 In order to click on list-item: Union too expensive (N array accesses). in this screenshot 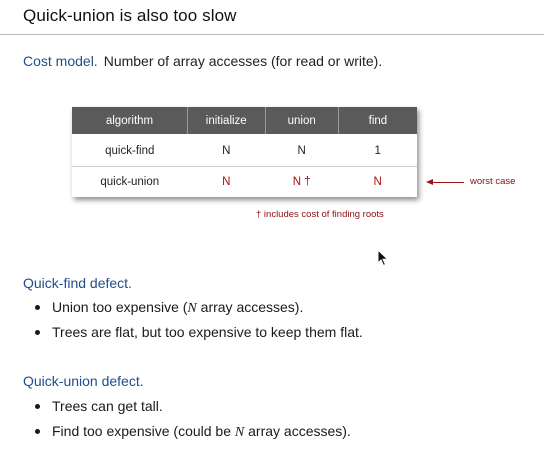, I will do `click(192, 310)`.